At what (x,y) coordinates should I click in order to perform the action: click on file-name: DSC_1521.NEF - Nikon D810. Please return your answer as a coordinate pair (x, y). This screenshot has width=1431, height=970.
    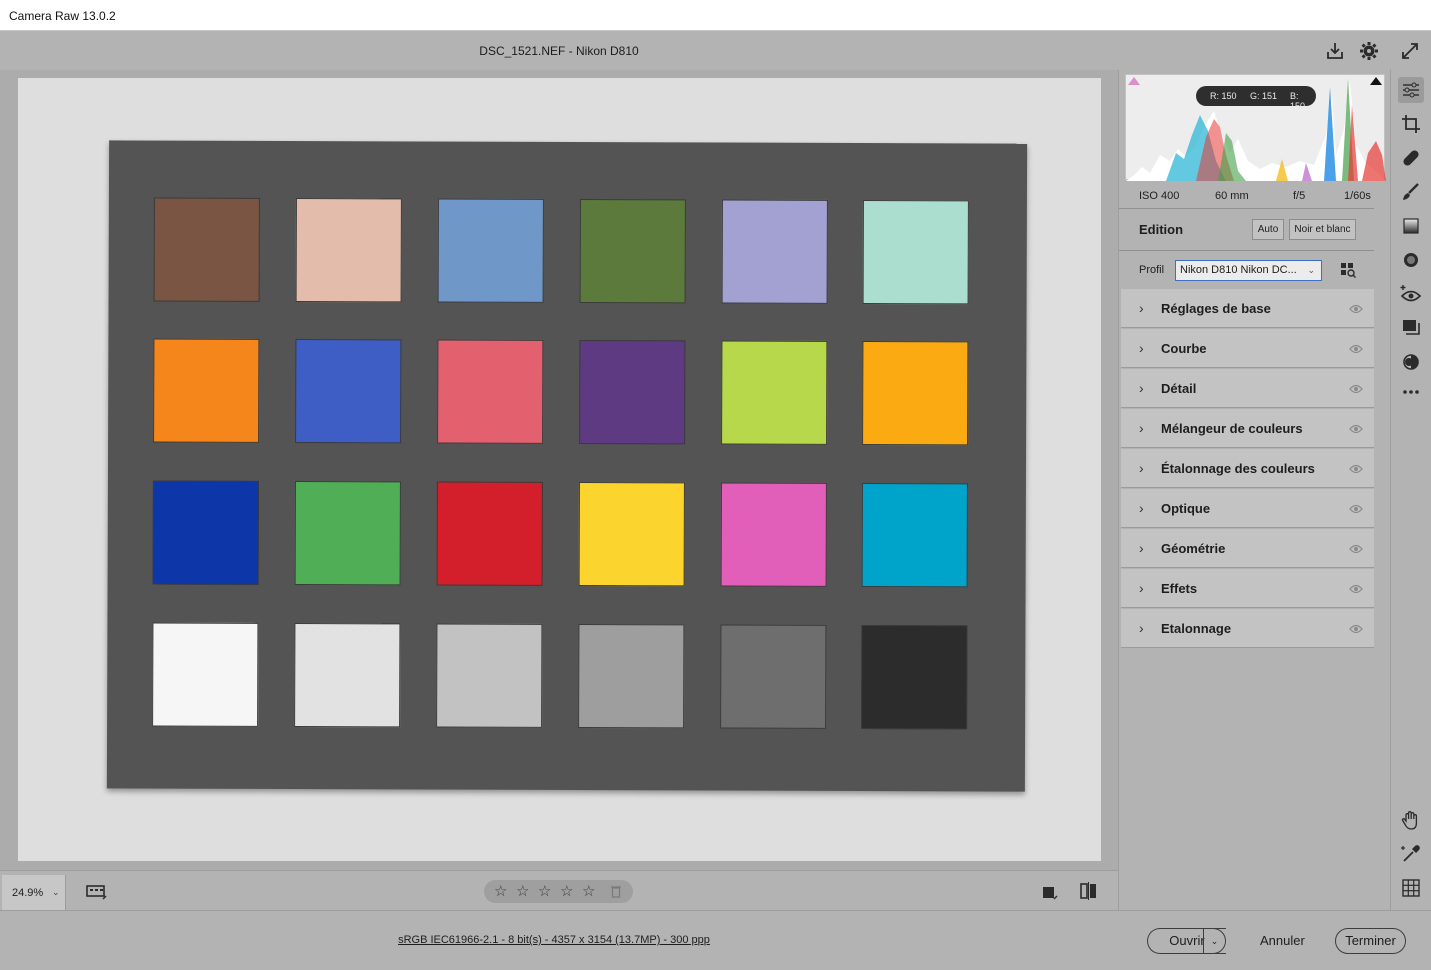
    Looking at the image, I should click on (559, 51).